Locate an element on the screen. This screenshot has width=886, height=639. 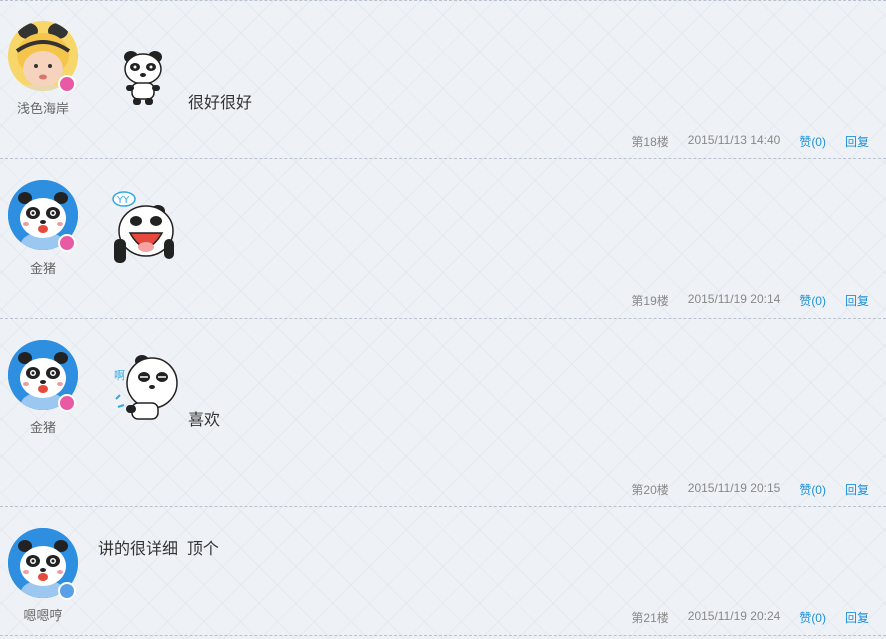
username: 浅色海岸 is located at coordinates (43, 107).